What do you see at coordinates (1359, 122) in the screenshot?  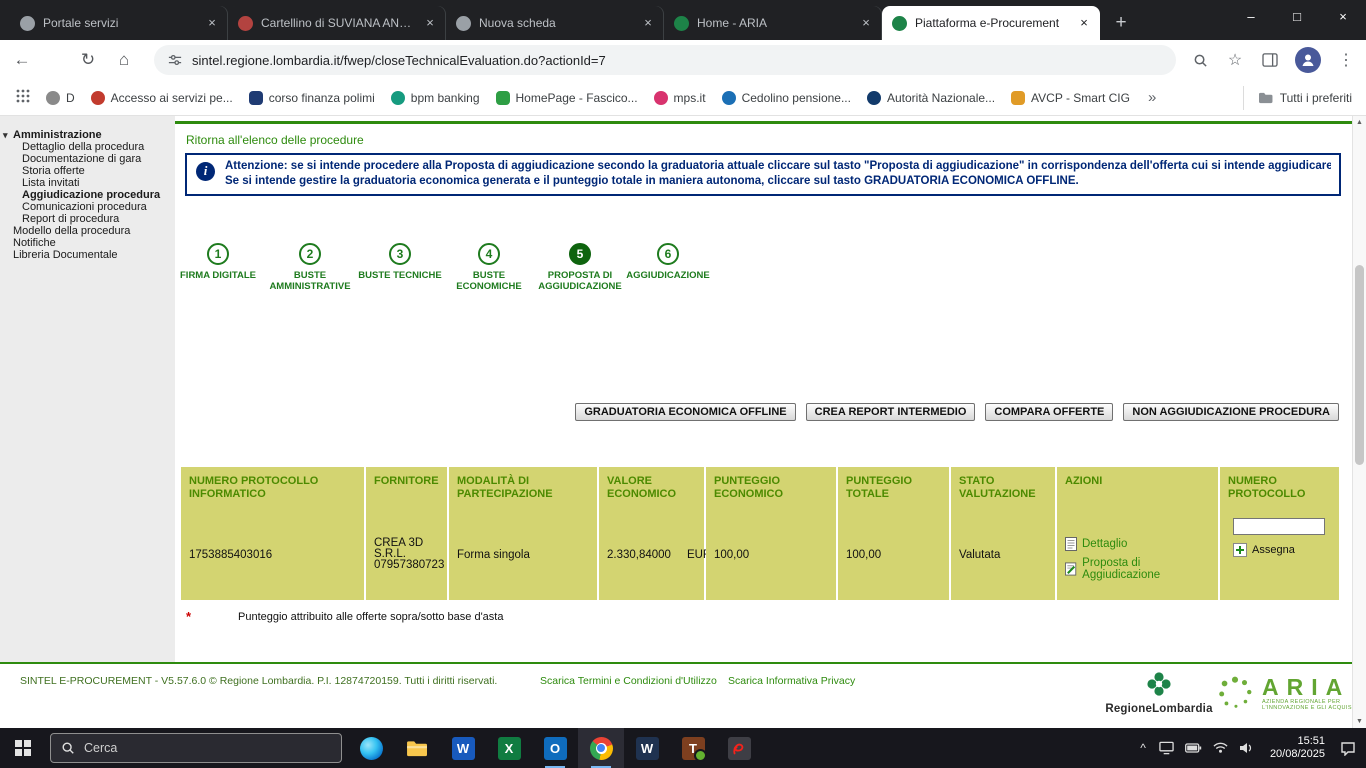 I see `scroll-up-icon: ▲` at bounding box center [1359, 122].